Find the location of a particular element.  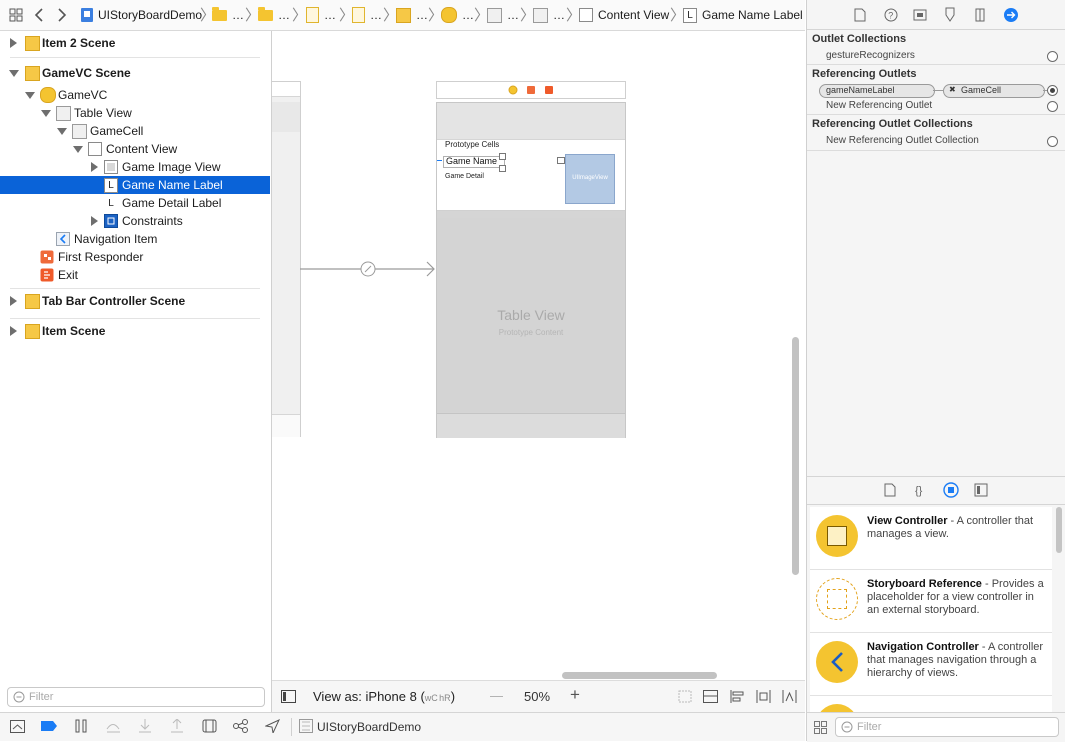

horizontal-scrollbar is located at coordinates (639, 675).